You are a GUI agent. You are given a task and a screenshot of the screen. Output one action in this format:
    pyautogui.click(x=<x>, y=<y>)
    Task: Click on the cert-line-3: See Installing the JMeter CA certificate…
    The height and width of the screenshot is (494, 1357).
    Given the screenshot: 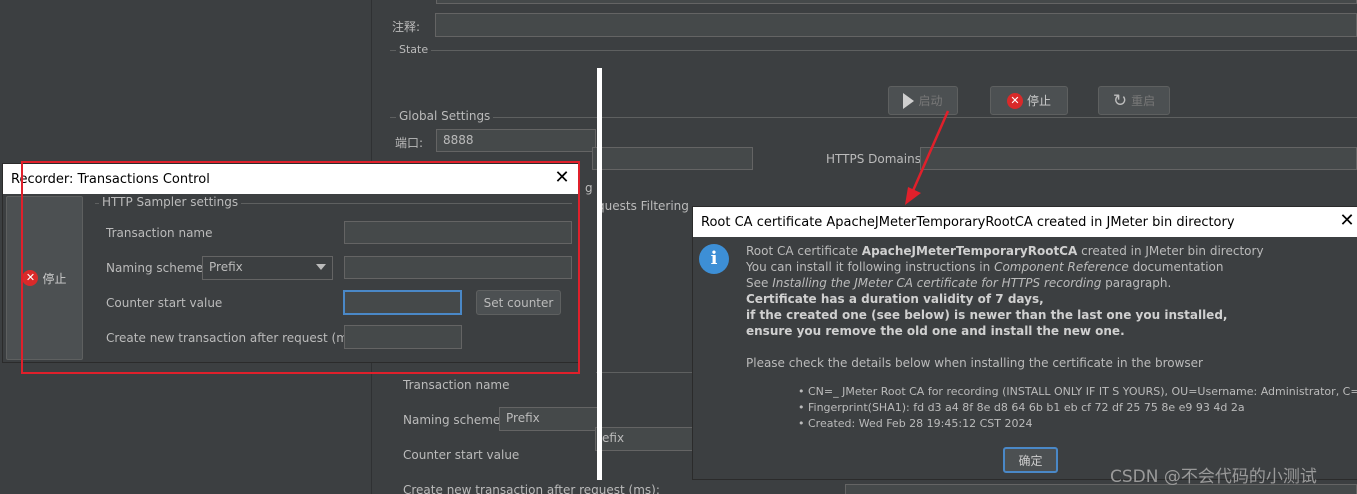 What is the action you would take?
    pyautogui.click(x=959, y=283)
    